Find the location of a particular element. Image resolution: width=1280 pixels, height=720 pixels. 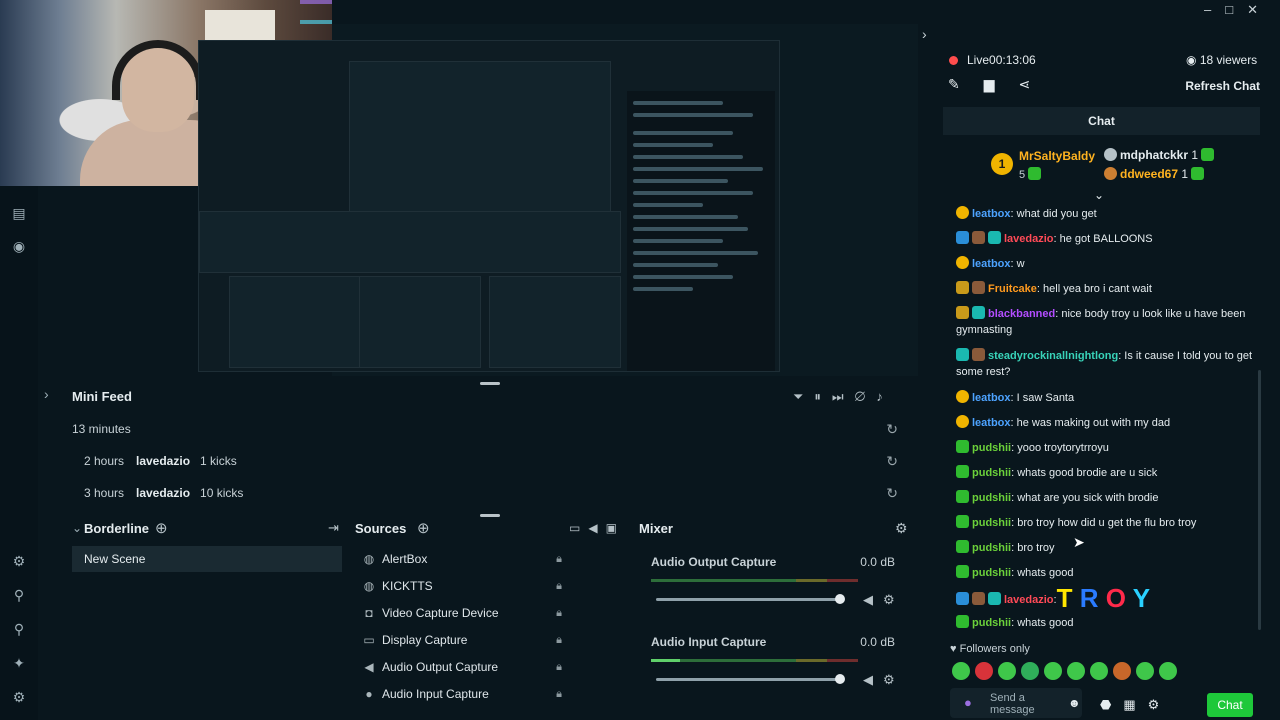

source-item: ● Audio Input Capture 🔒︎ is located at coordinates (462, 694).